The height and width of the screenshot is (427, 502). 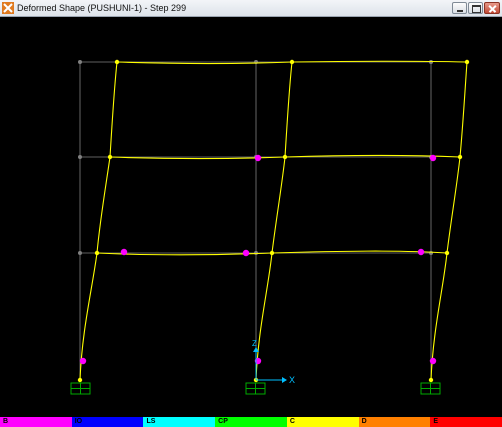 I want to click on legend-item-b: B, so click(x=36, y=422).